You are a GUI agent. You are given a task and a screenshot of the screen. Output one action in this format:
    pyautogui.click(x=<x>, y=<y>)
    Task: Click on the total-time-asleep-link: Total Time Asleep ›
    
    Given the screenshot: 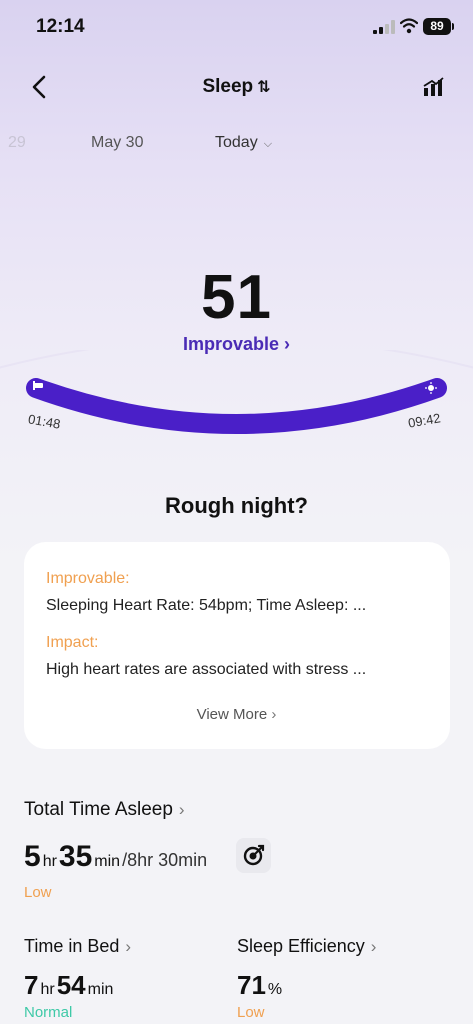 What is the action you would take?
    pyautogui.click(x=104, y=810)
    